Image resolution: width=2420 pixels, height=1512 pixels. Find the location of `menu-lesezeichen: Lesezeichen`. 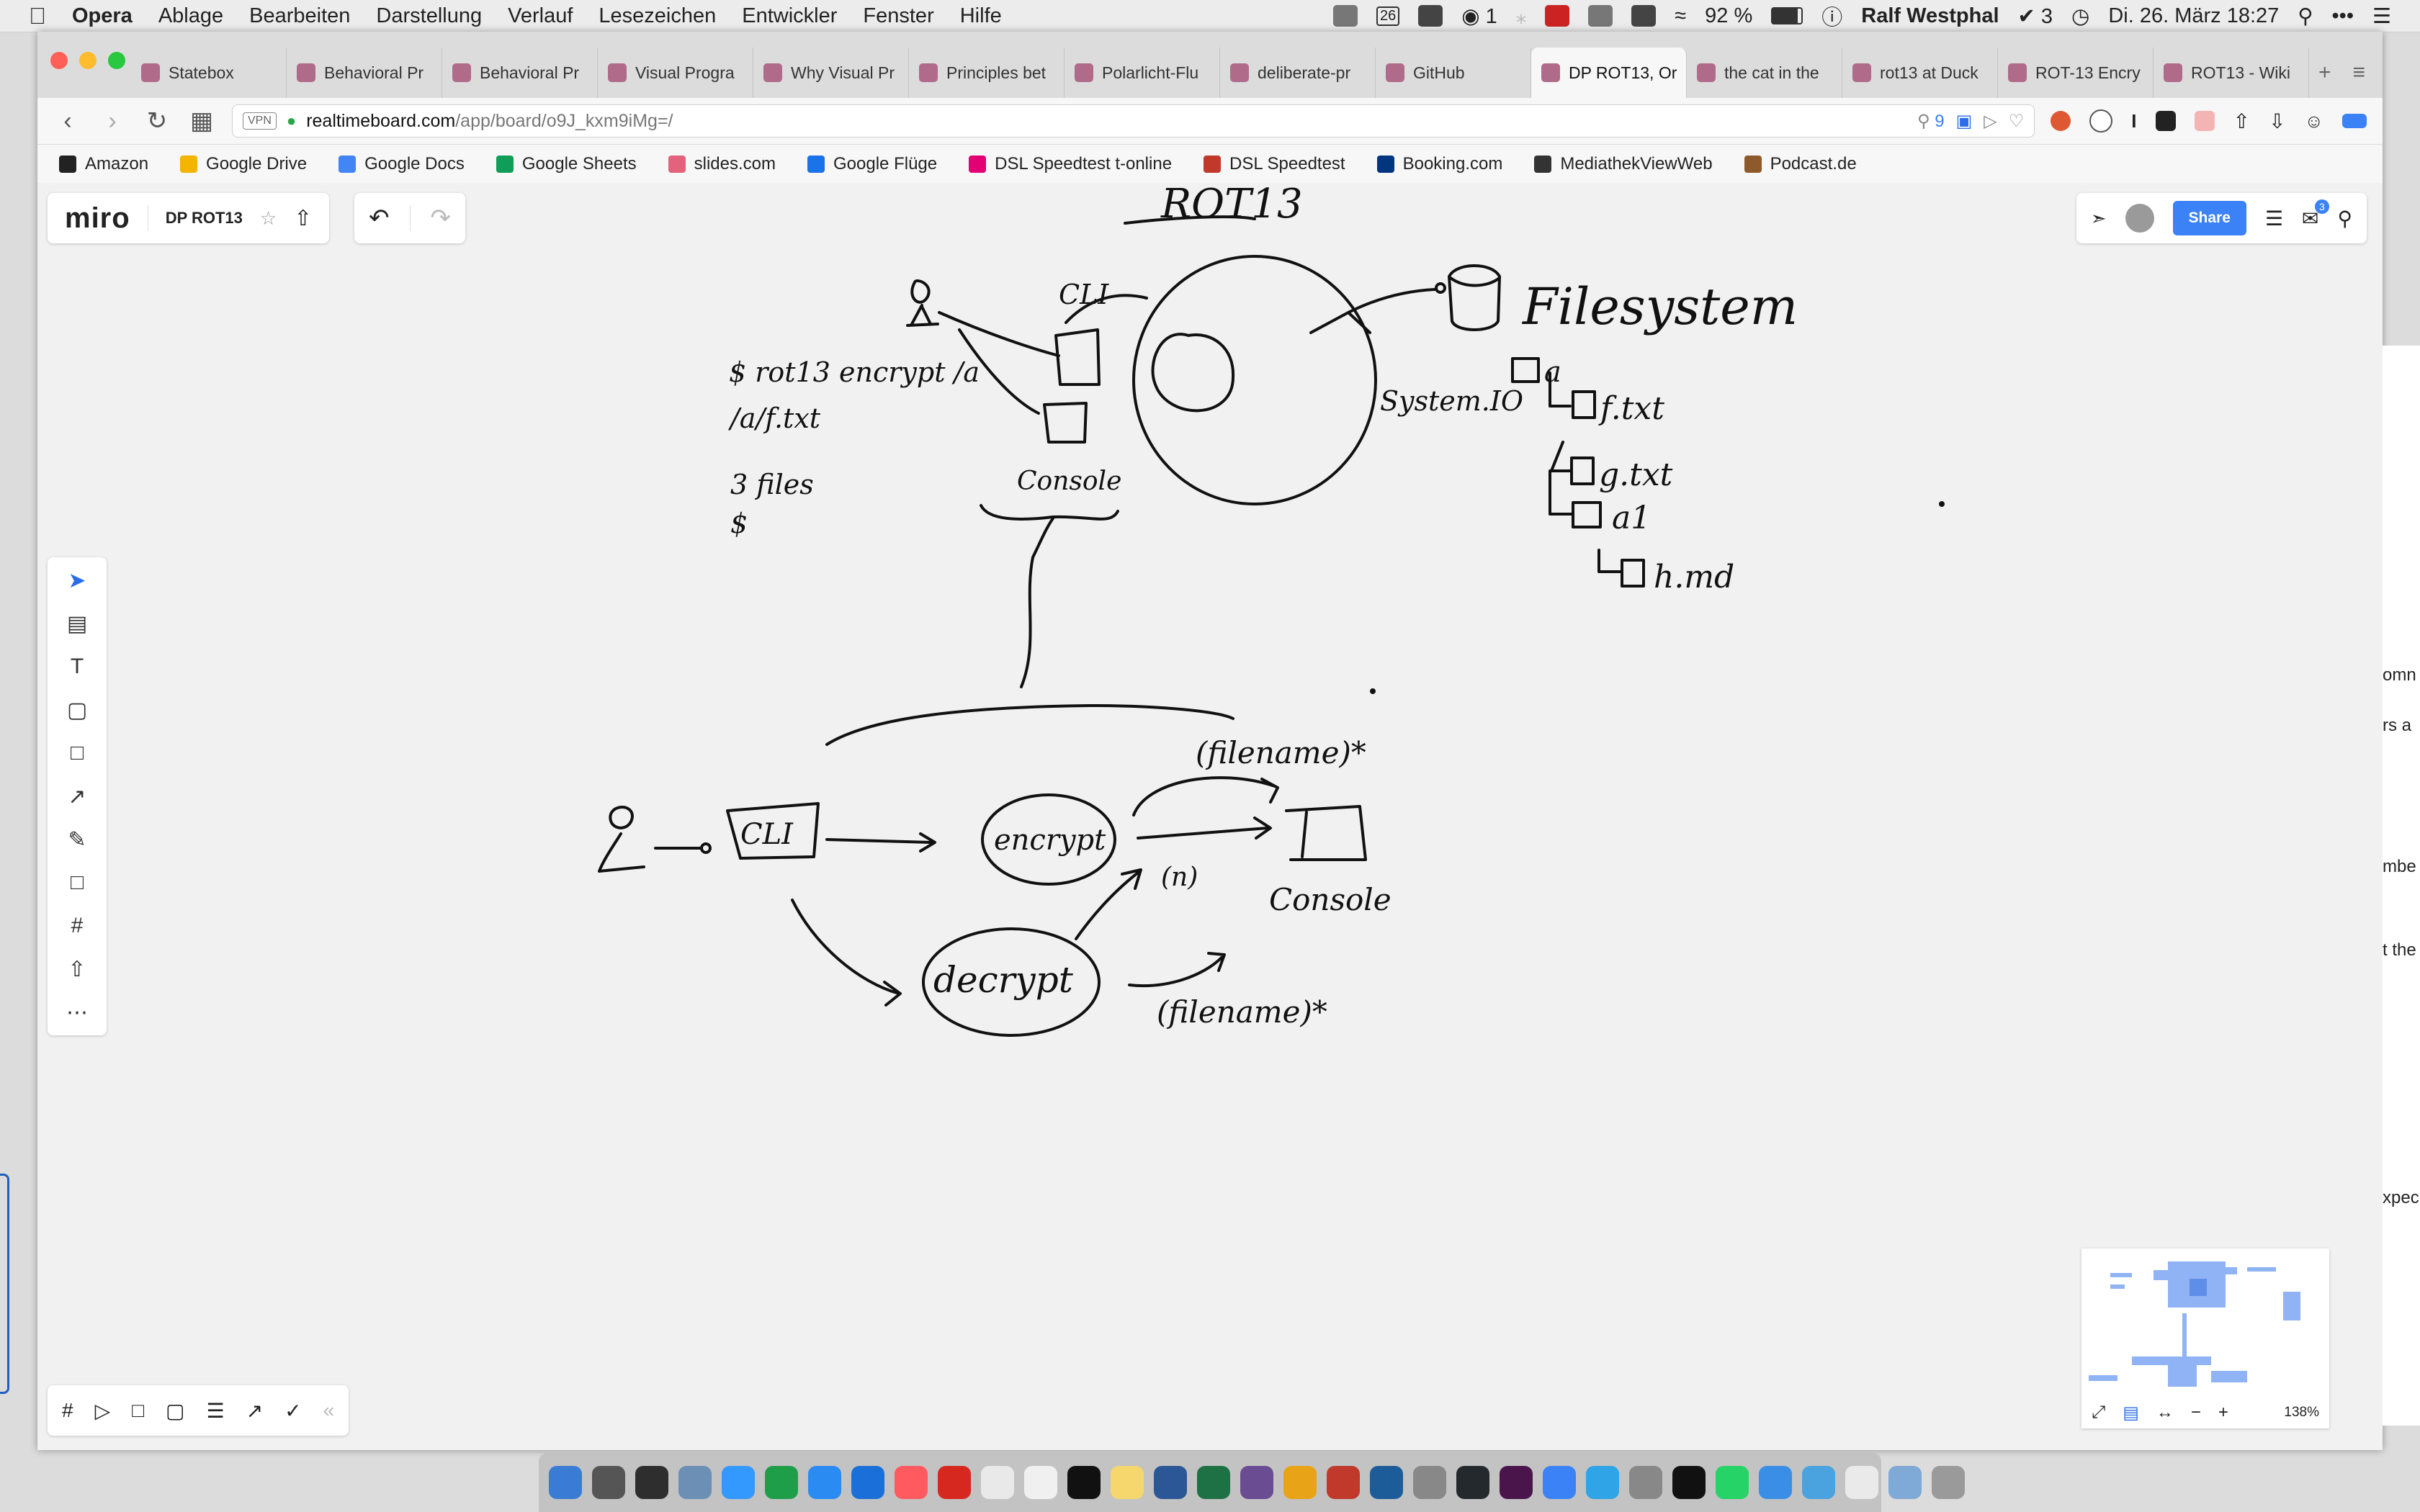

menu-lesezeichen: Lesezeichen is located at coordinates (657, 16).